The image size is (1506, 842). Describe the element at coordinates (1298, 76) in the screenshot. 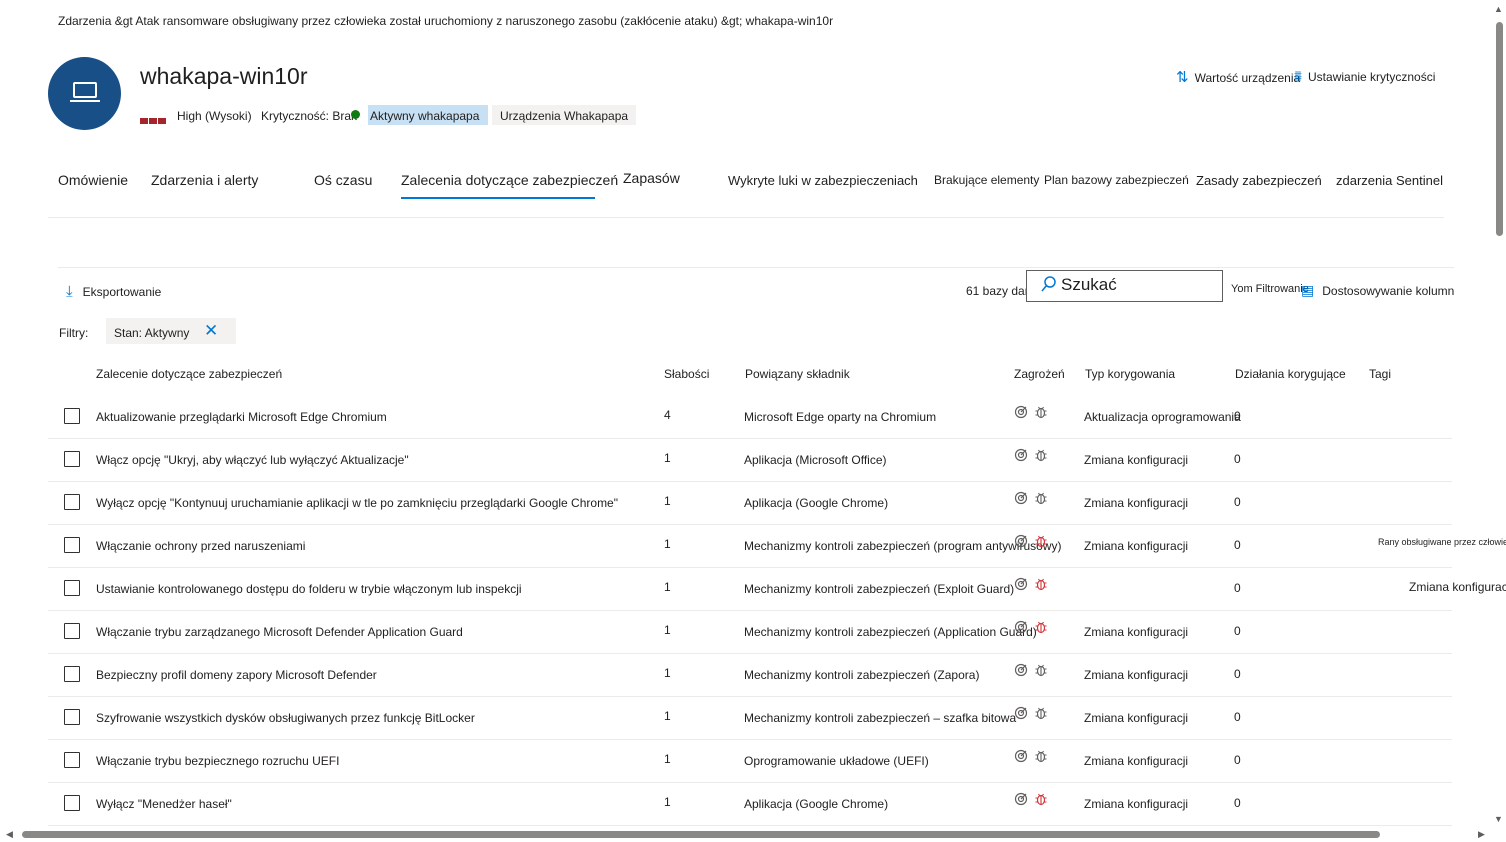

I see `criticality-icon: ⩩` at that location.